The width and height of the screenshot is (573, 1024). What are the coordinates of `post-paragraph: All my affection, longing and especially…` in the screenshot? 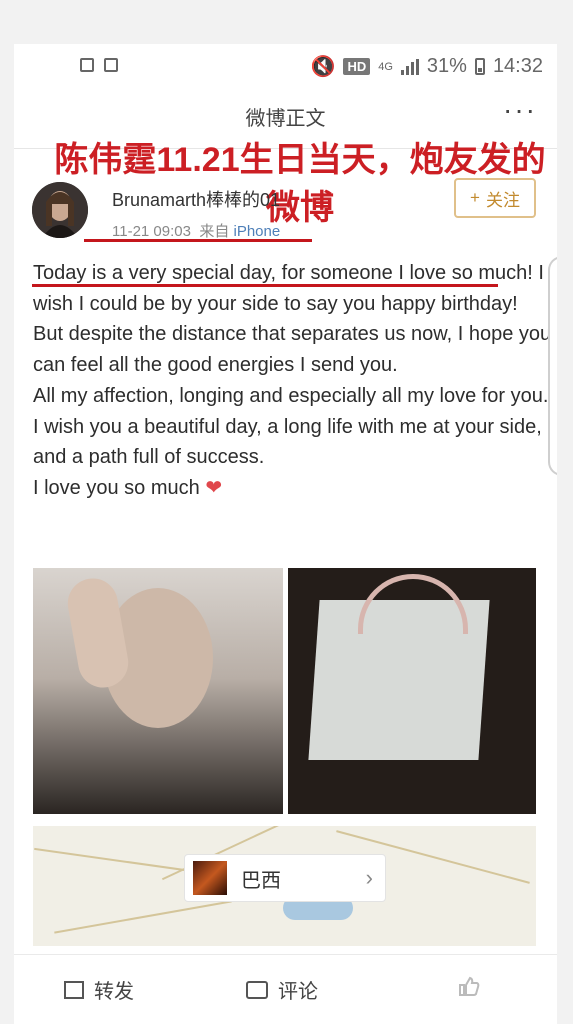 It's located at (291, 395).